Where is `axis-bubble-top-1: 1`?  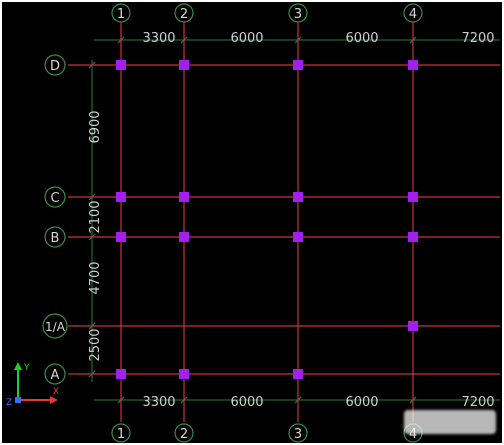
axis-bubble-top-1: 1 is located at coordinates (121, 13).